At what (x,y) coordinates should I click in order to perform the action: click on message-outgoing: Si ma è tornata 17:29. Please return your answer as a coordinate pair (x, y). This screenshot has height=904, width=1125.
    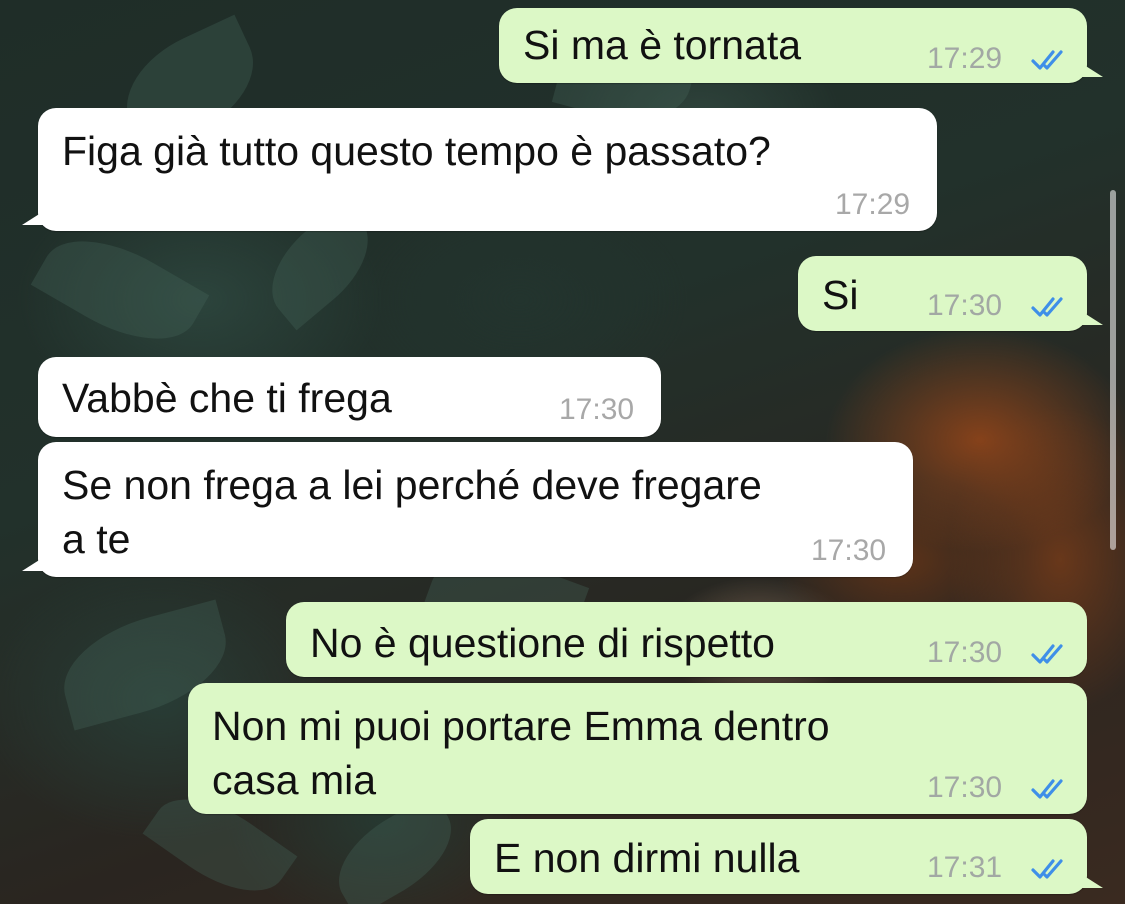
    Looking at the image, I should click on (801, 45).